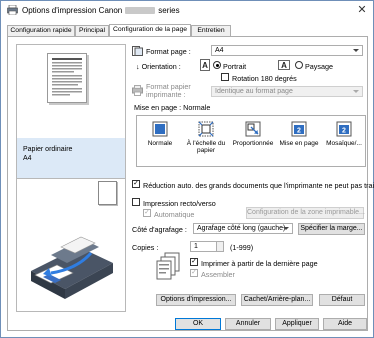  Describe the element at coordinates (136, 202) in the screenshot. I see `duplex-checkbox` at that location.